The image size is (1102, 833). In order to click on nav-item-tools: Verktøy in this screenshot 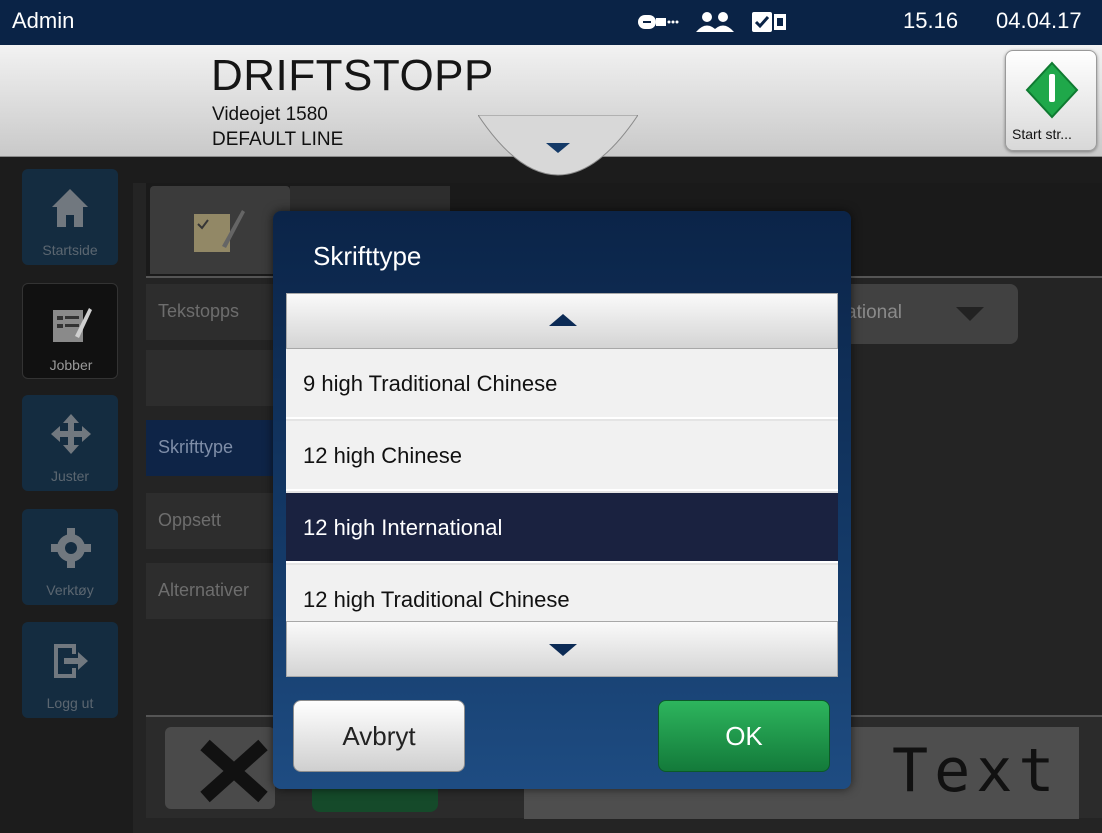, I will do `click(70, 557)`.